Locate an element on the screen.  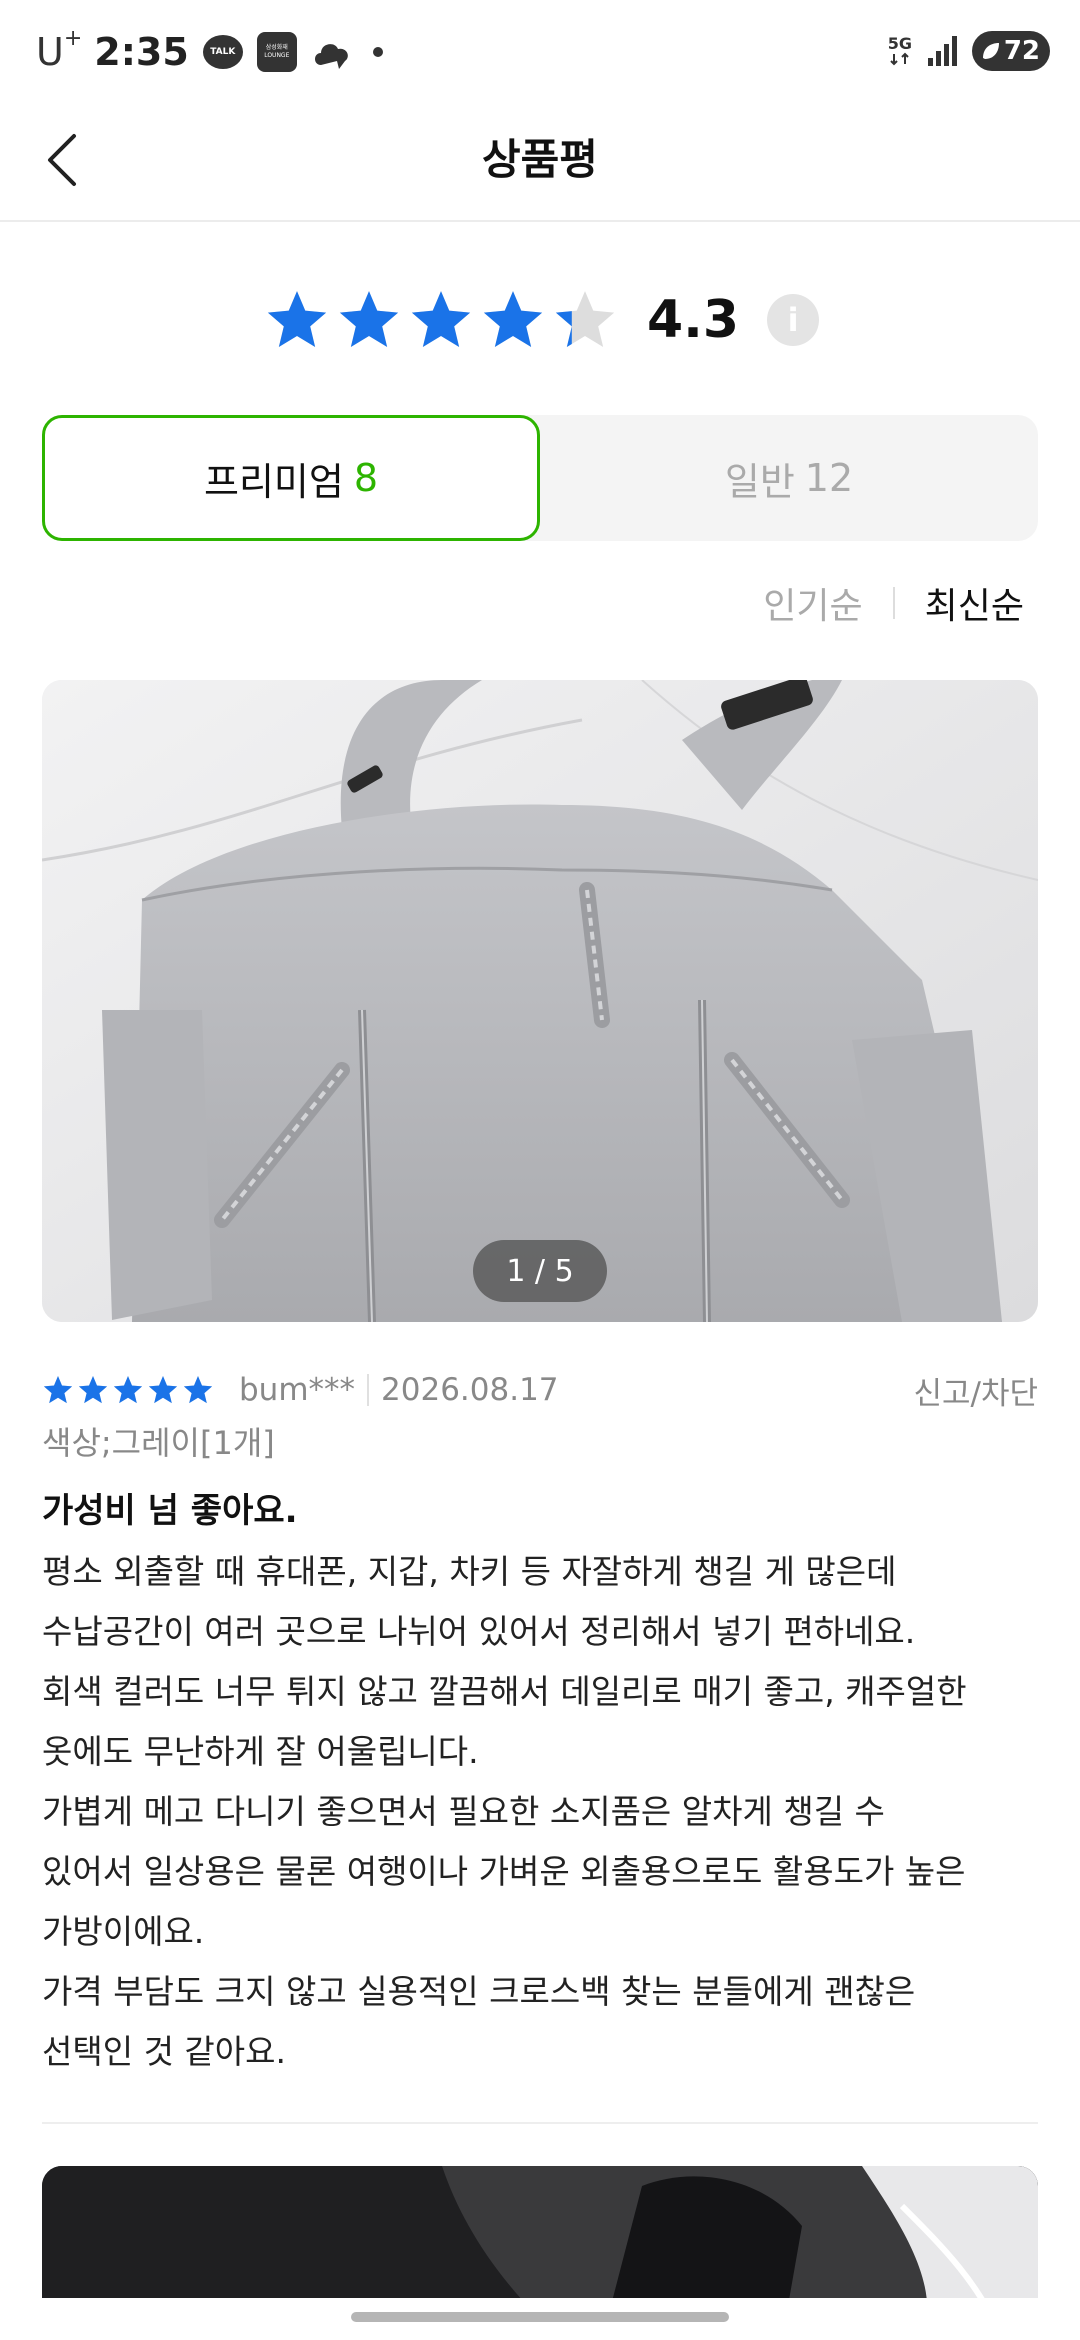
cloud-icon is located at coordinates (332, 52).